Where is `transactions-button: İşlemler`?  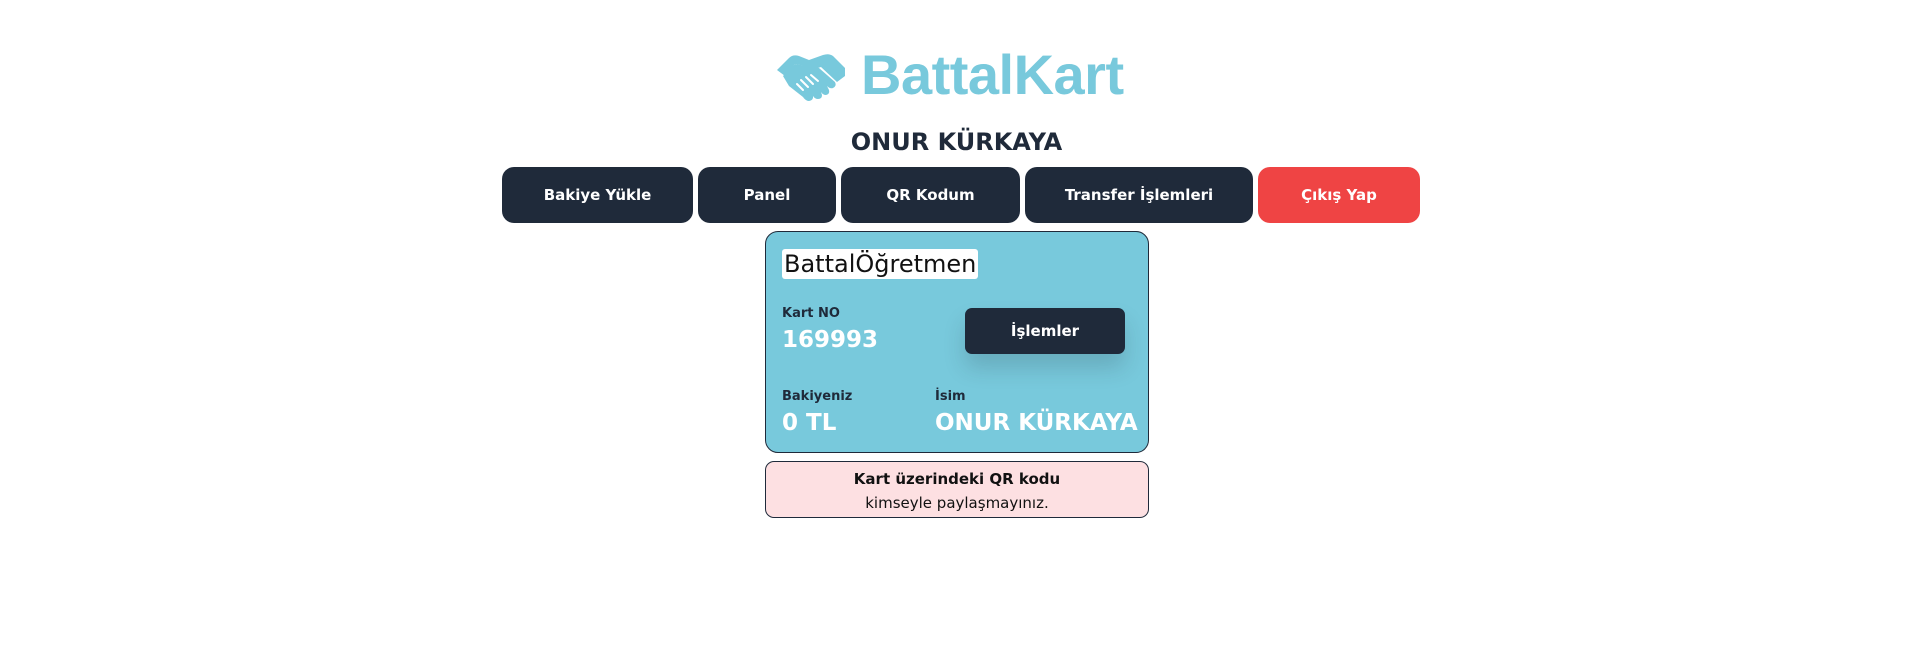 transactions-button: İşlemler is located at coordinates (1045, 331).